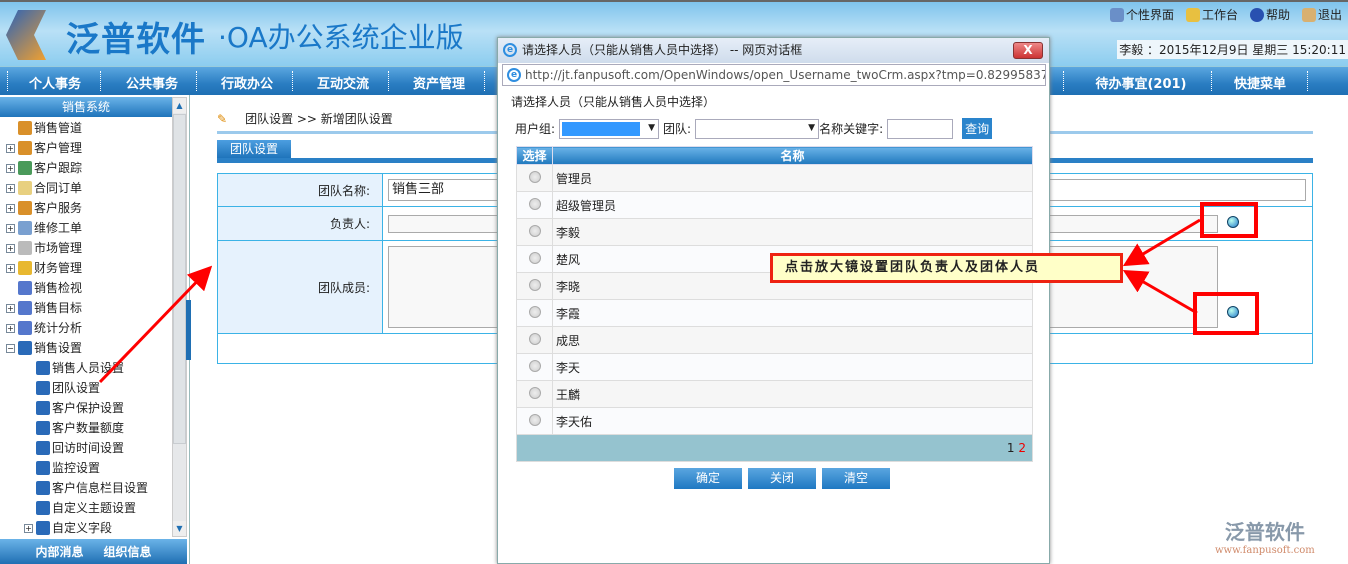 The width and height of the screenshot is (1348, 564). I want to click on dialog-subtitle: 请选择人员（只能从销售人员中选择）, so click(613, 102).